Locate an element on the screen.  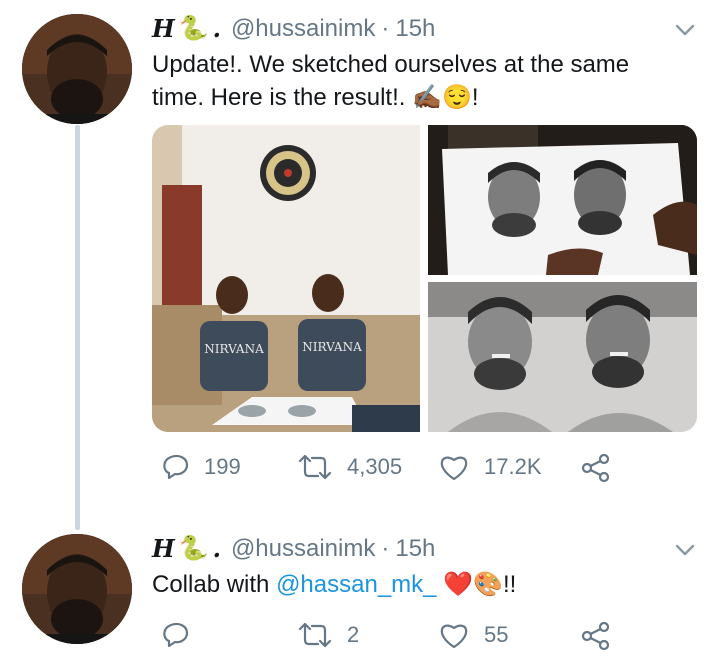
reply-button is located at coordinates (182, 635).